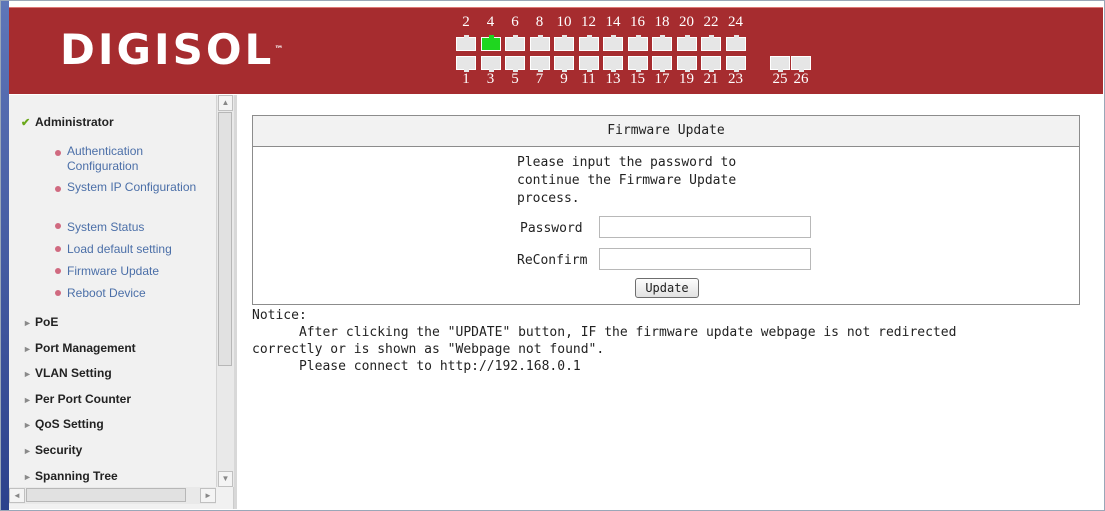 This screenshot has height=511, width=1105. What do you see at coordinates (225, 103) in the screenshot?
I see `scroll-up-icon: ▲` at bounding box center [225, 103].